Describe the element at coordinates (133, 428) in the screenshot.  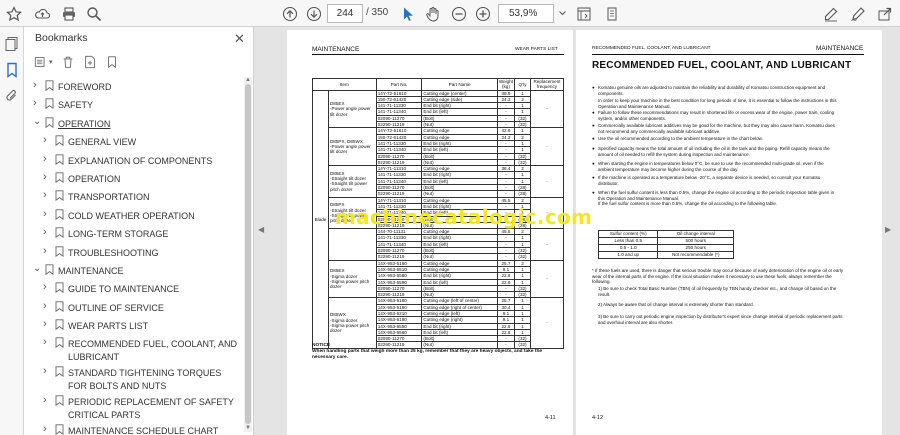
I see `bookmark-item: › MAINTENANCE SCHEDULE CHART` at that location.